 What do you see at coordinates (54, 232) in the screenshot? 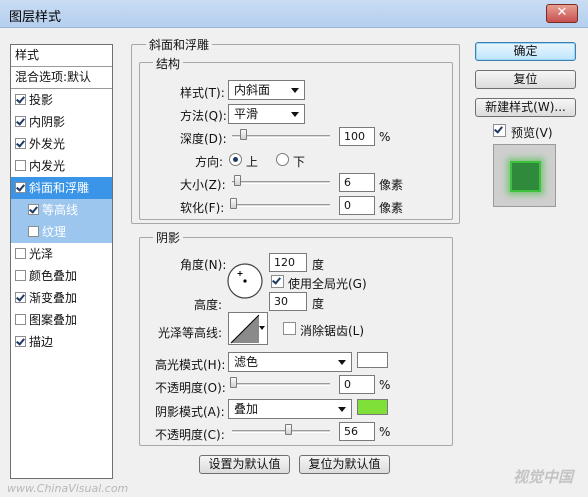
I see `styles-list-item-label: 纹理` at bounding box center [54, 232].